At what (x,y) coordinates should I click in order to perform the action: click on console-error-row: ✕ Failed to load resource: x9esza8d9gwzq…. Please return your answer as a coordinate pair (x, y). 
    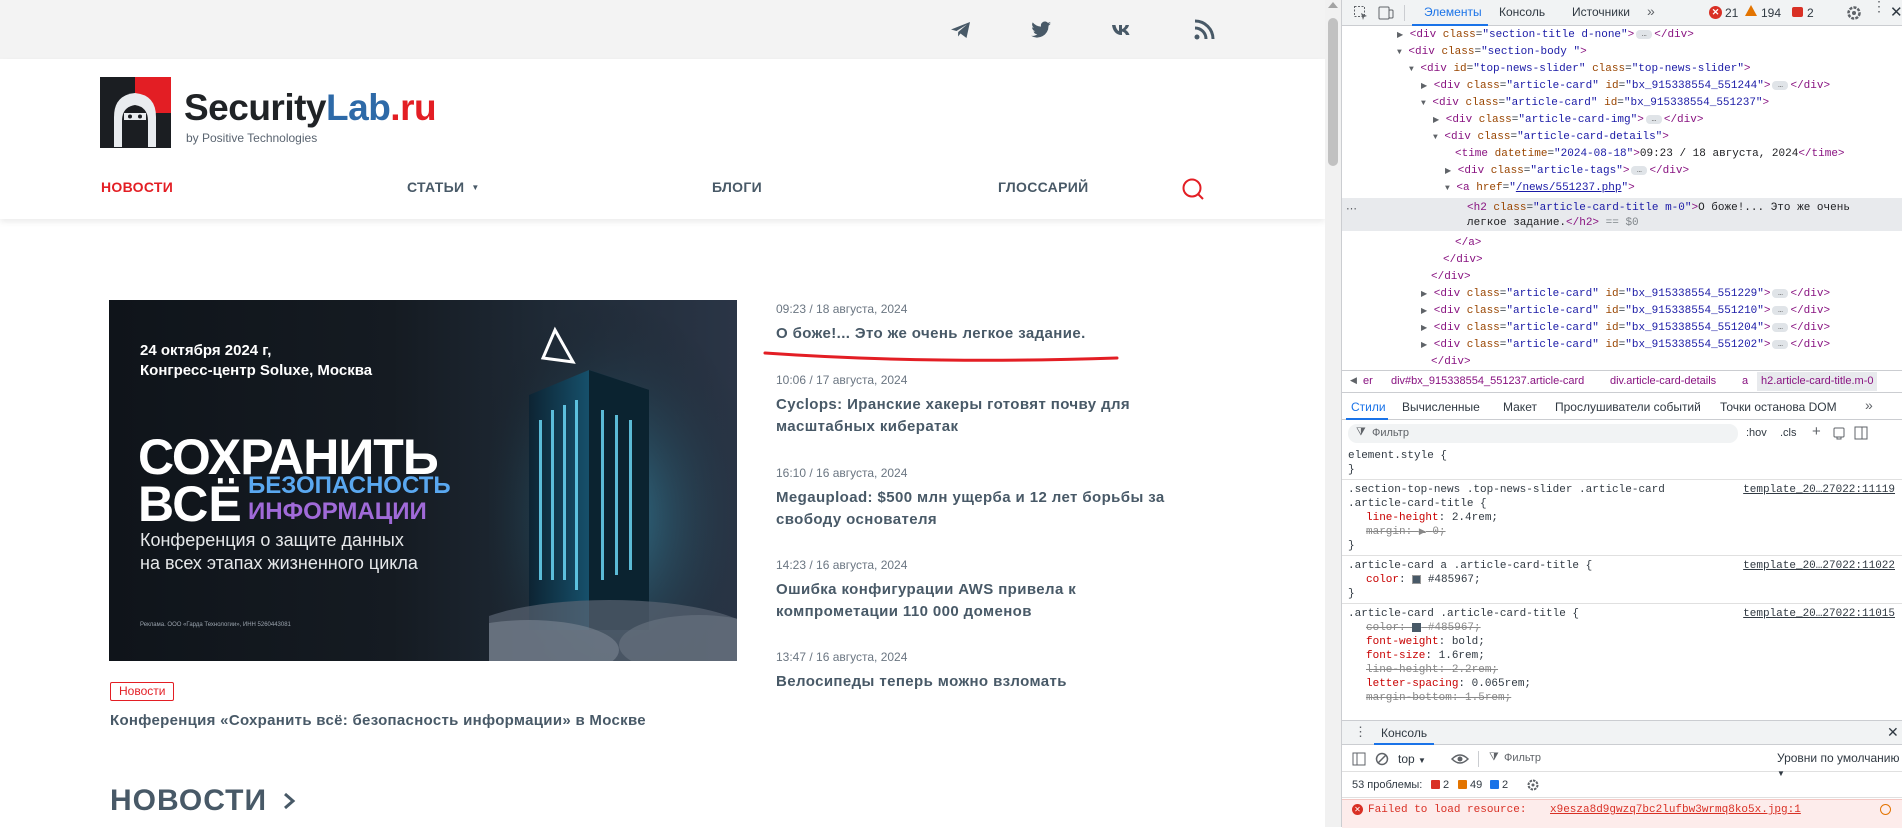
    Looking at the image, I should click on (1622, 813).